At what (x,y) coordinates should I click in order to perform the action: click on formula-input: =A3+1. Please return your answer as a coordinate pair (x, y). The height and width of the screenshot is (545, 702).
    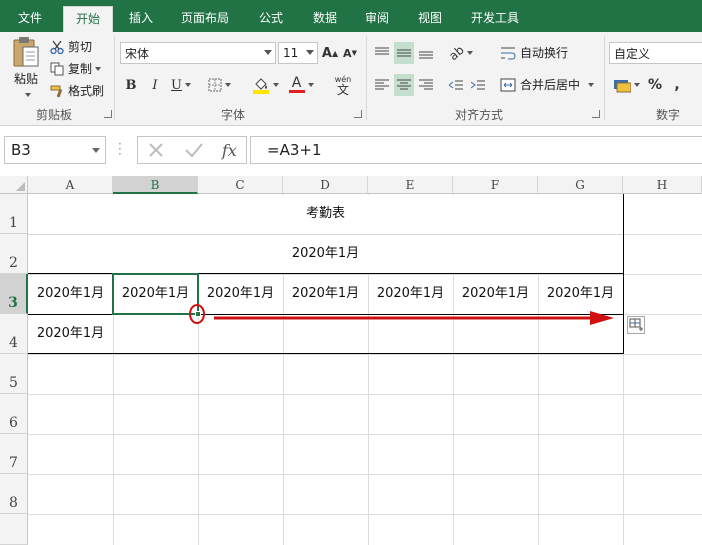
    Looking at the image, I should click on (476, 150).